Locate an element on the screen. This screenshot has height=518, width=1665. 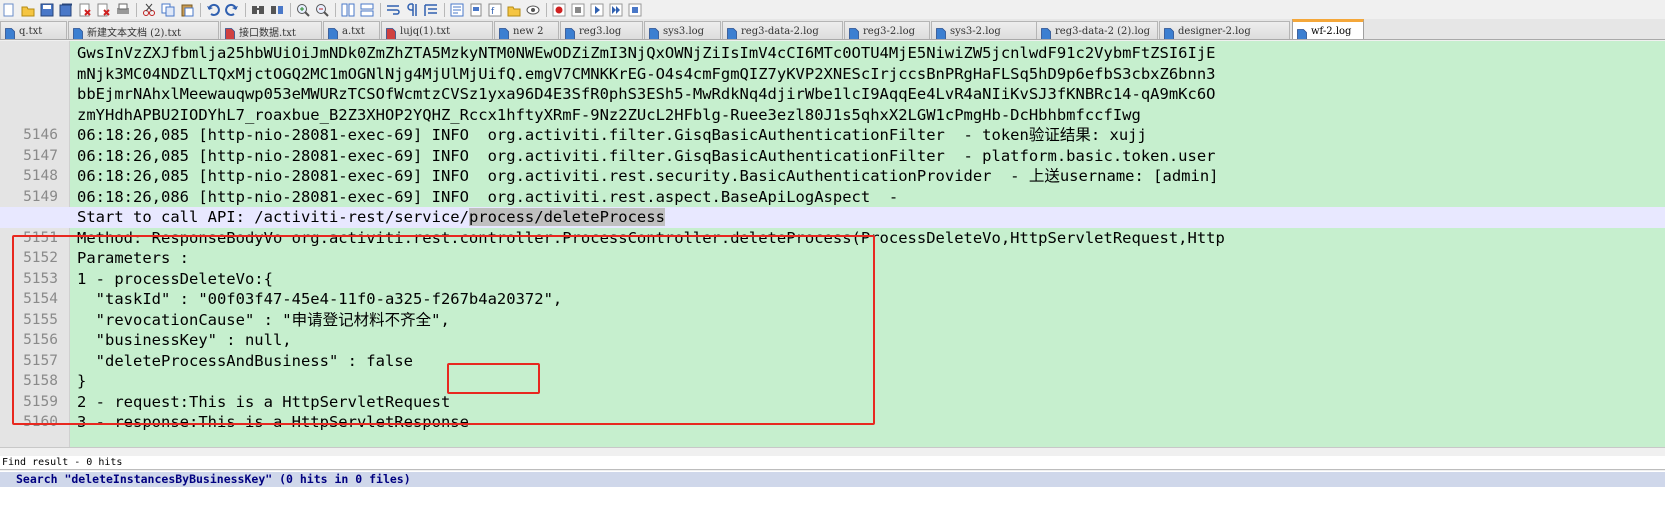
tab-reg3-log: reg3.log is located at coordinates (601, 30).